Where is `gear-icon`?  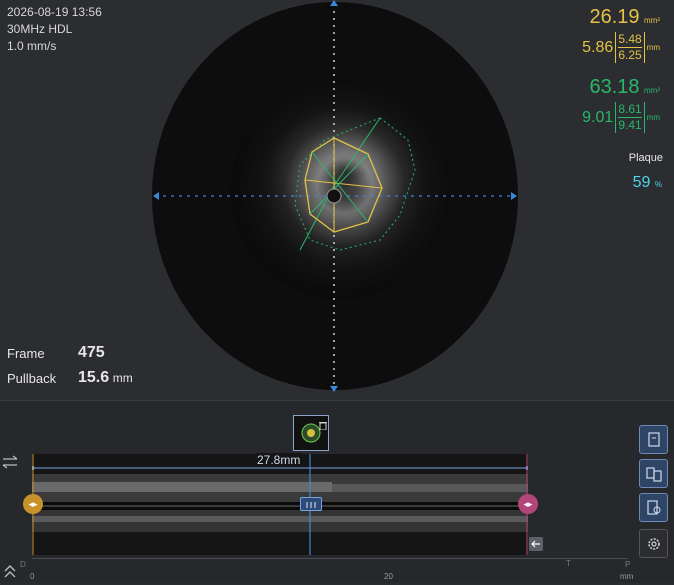 gear-icon is located at coordinates (653, 543).